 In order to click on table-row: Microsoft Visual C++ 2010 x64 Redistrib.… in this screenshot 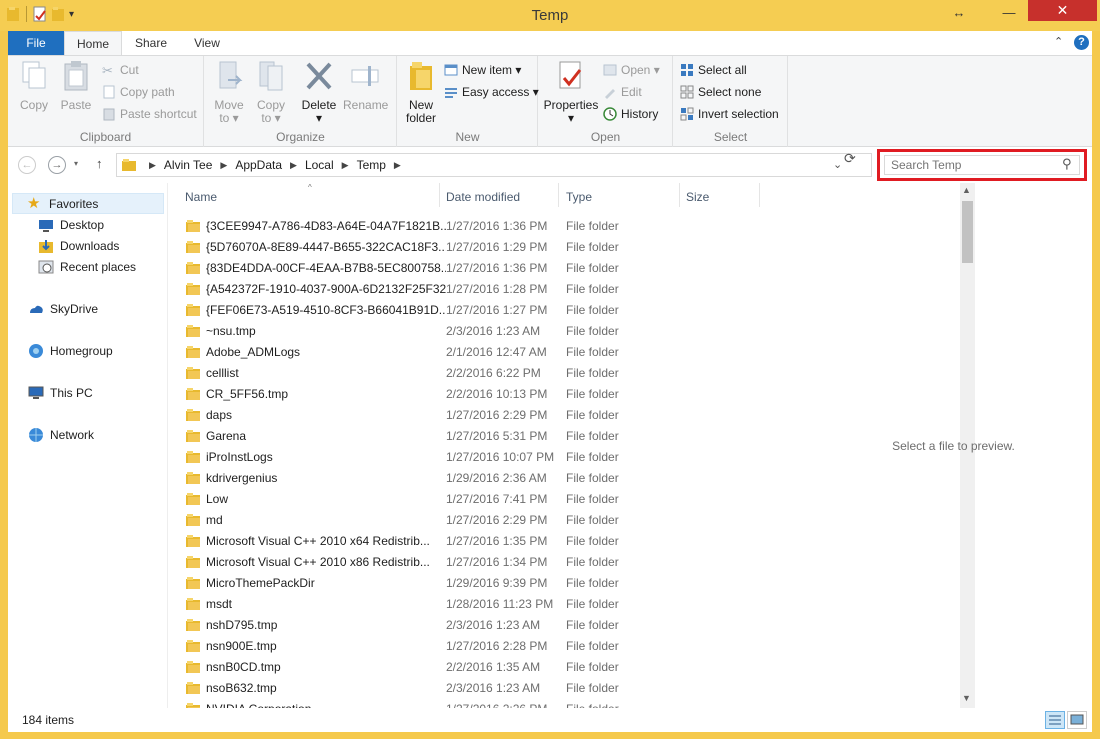, I will do `click(477, 540)`.